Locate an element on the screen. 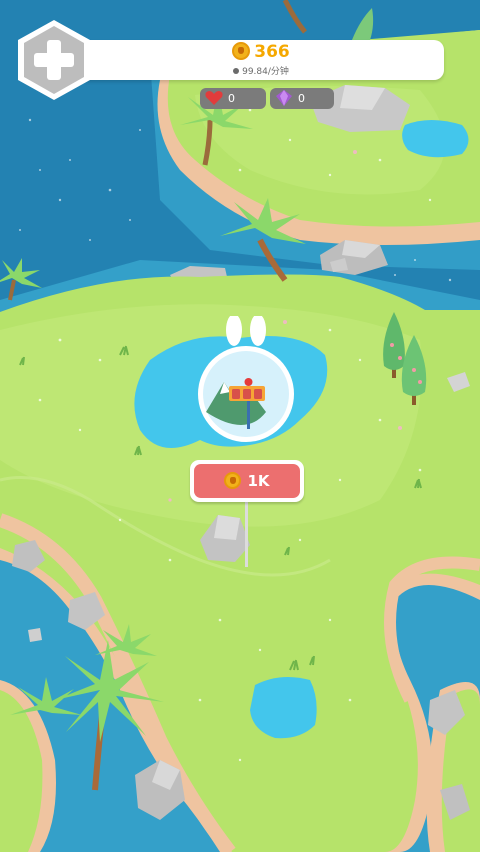  coin-counter: 366 is located at coordinates (261, 52).